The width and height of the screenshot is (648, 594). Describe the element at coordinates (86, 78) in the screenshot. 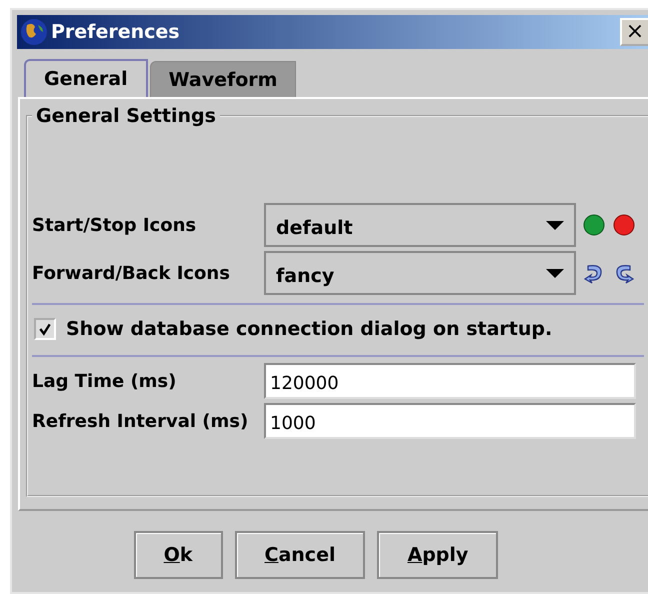

I see `tab: General` at that location.